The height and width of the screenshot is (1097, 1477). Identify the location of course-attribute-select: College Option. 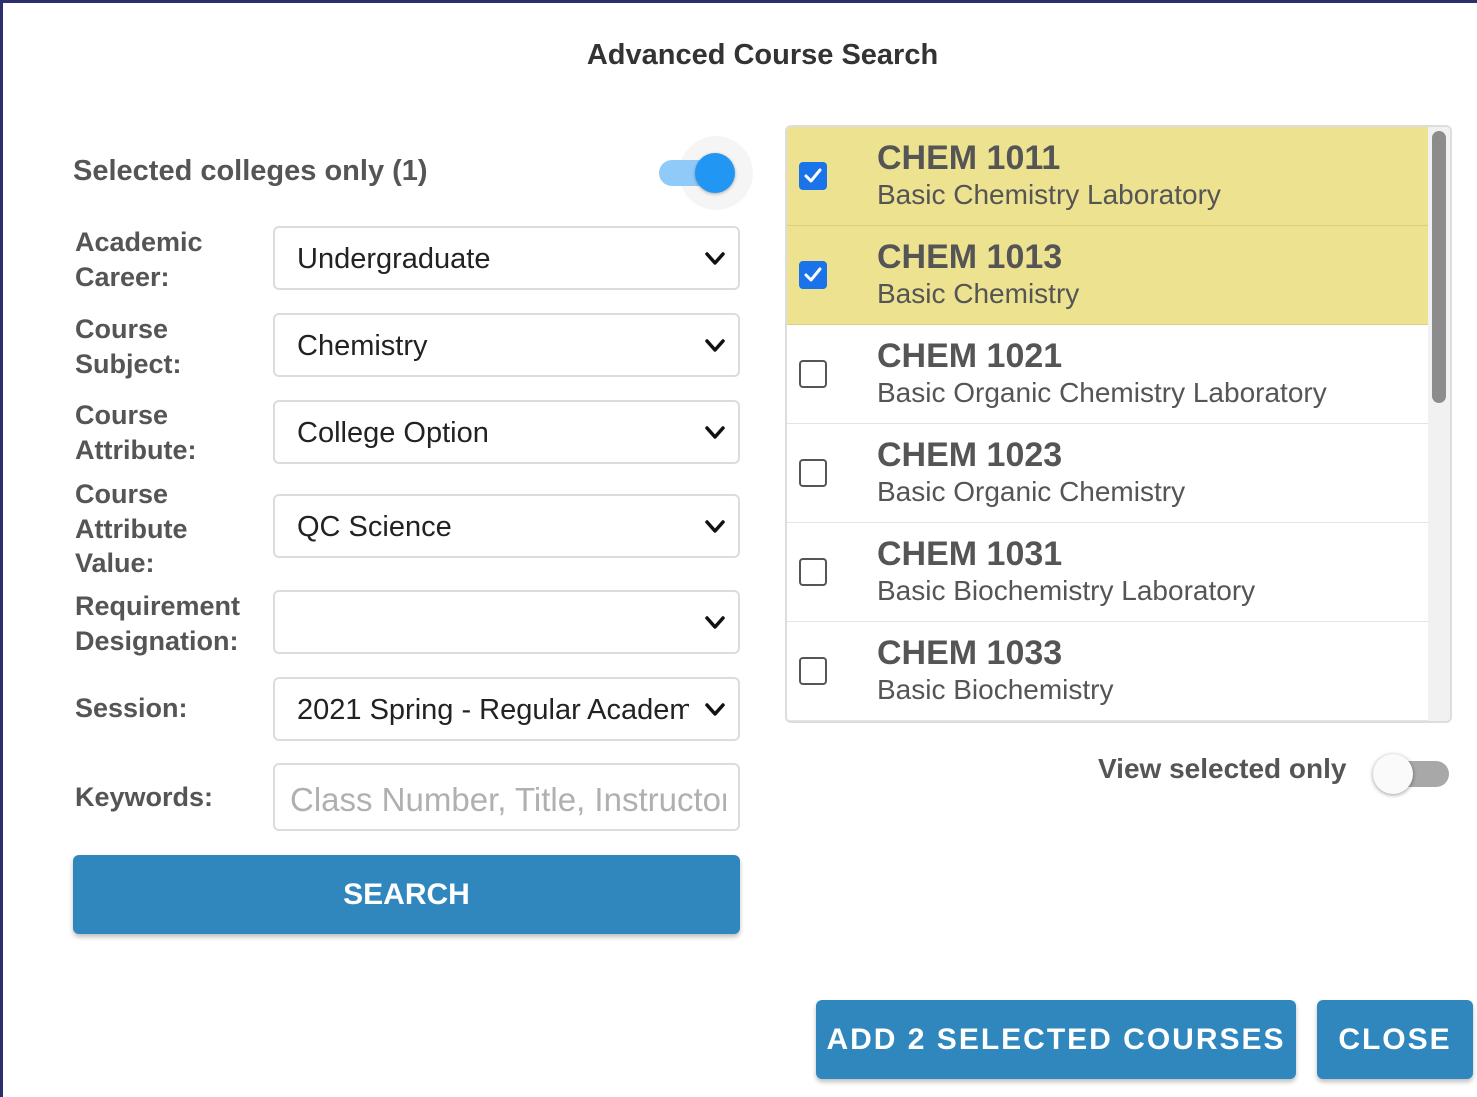
(506, 432).